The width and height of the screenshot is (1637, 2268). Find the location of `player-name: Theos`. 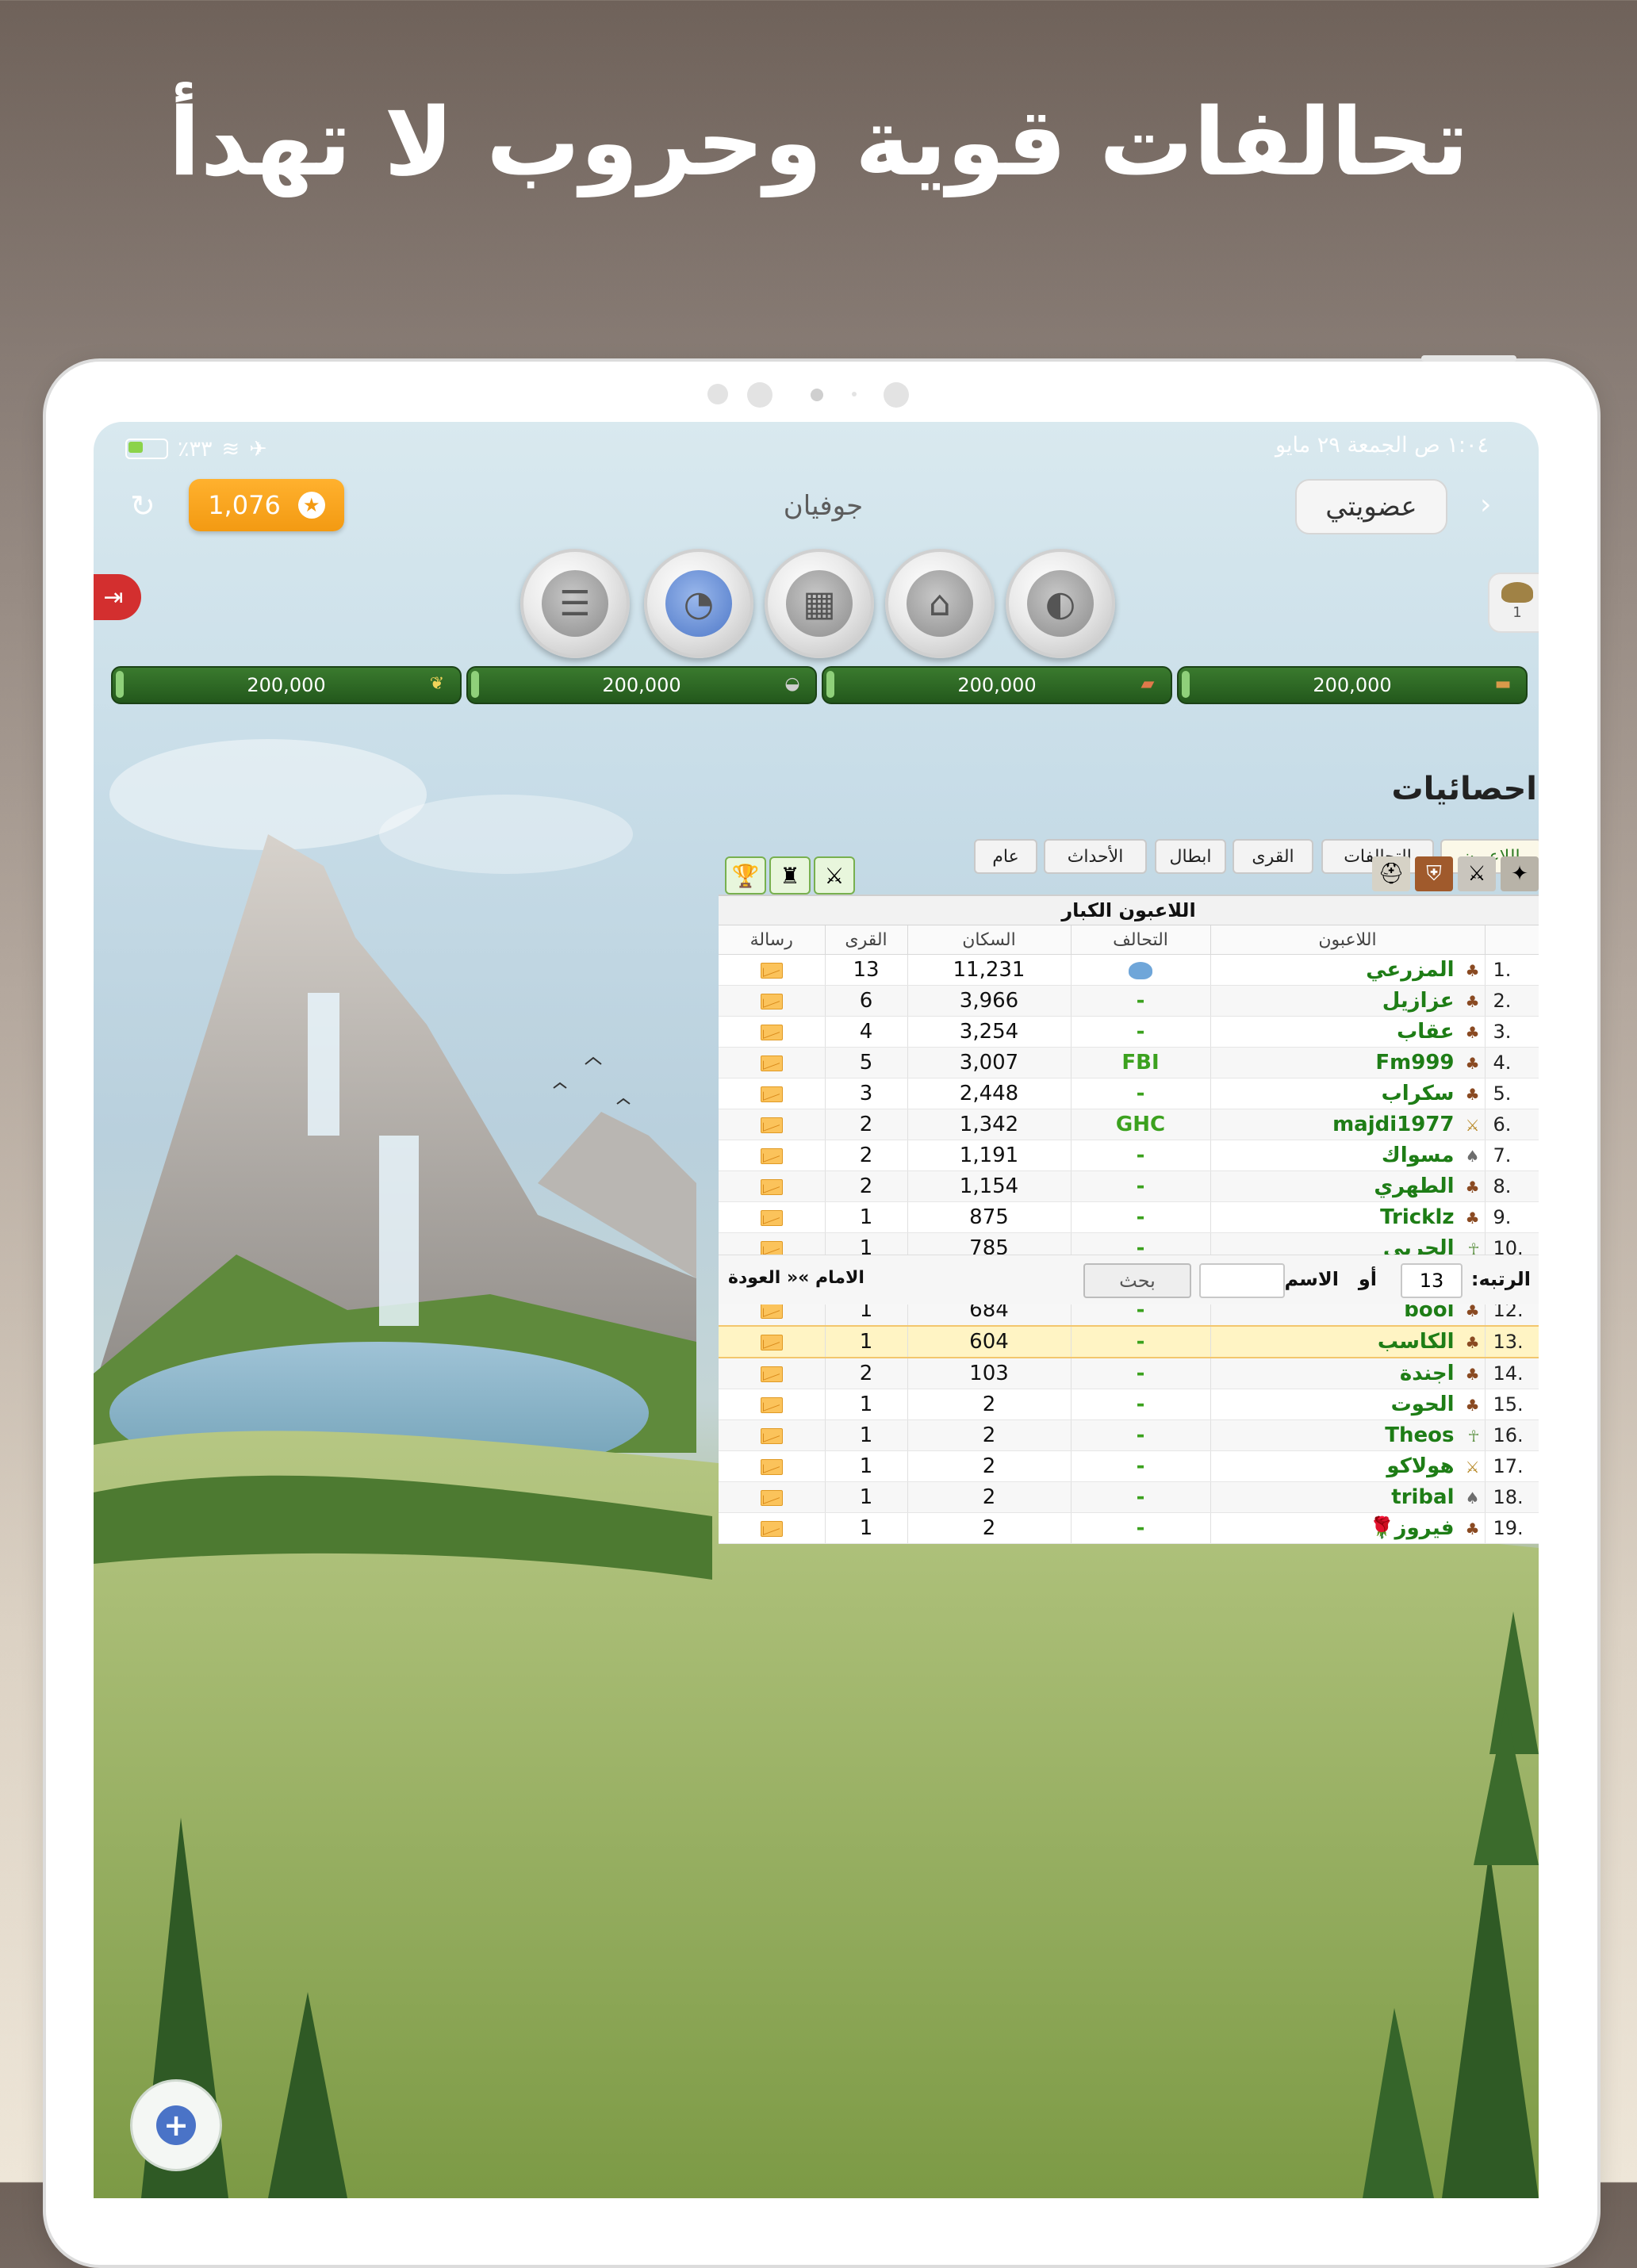

player-name: Theos is located at coordinates (1419, 1435).